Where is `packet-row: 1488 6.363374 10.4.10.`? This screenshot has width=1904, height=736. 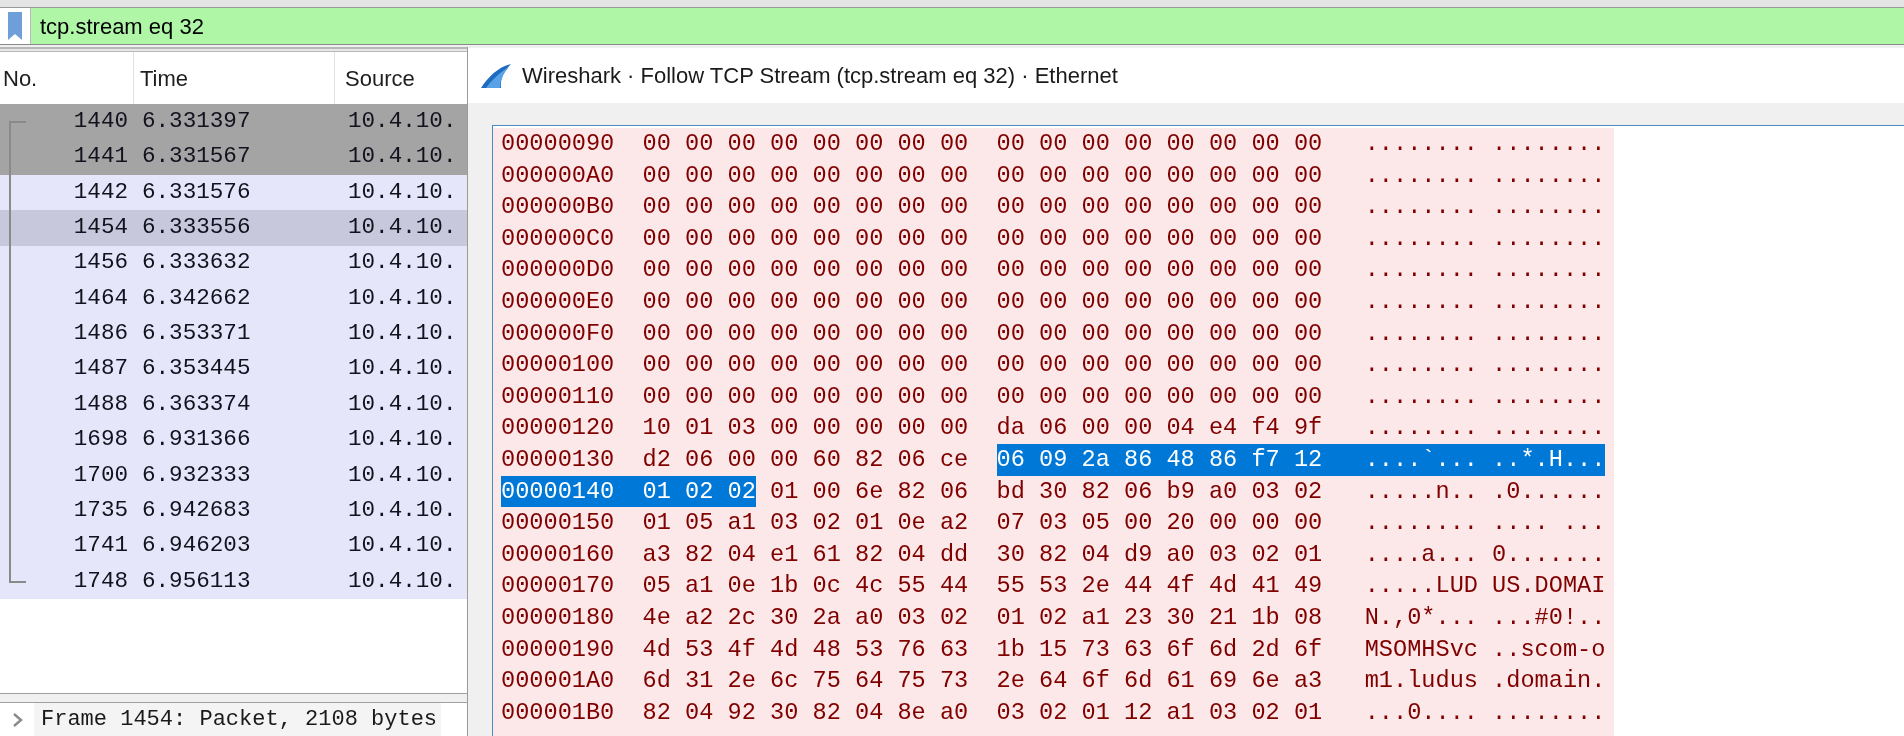 packet-row: 1488 6.363374 10.4.10. is located at coordinates (233, 405).